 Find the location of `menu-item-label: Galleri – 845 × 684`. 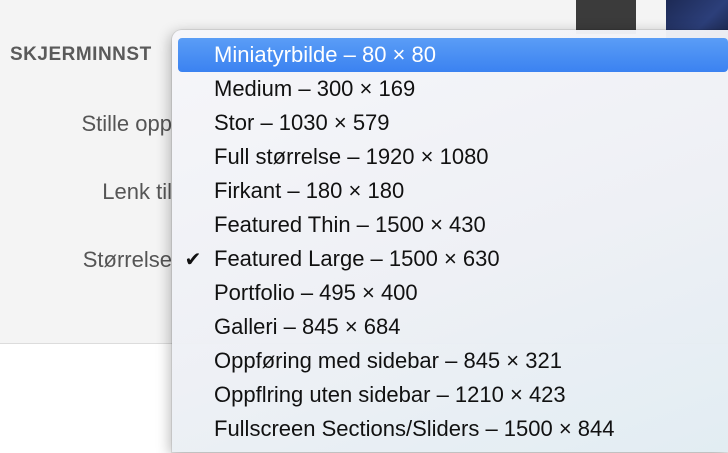

menu-item-label: Galleri – 845 × 684 is located at coordinates (307, 326).